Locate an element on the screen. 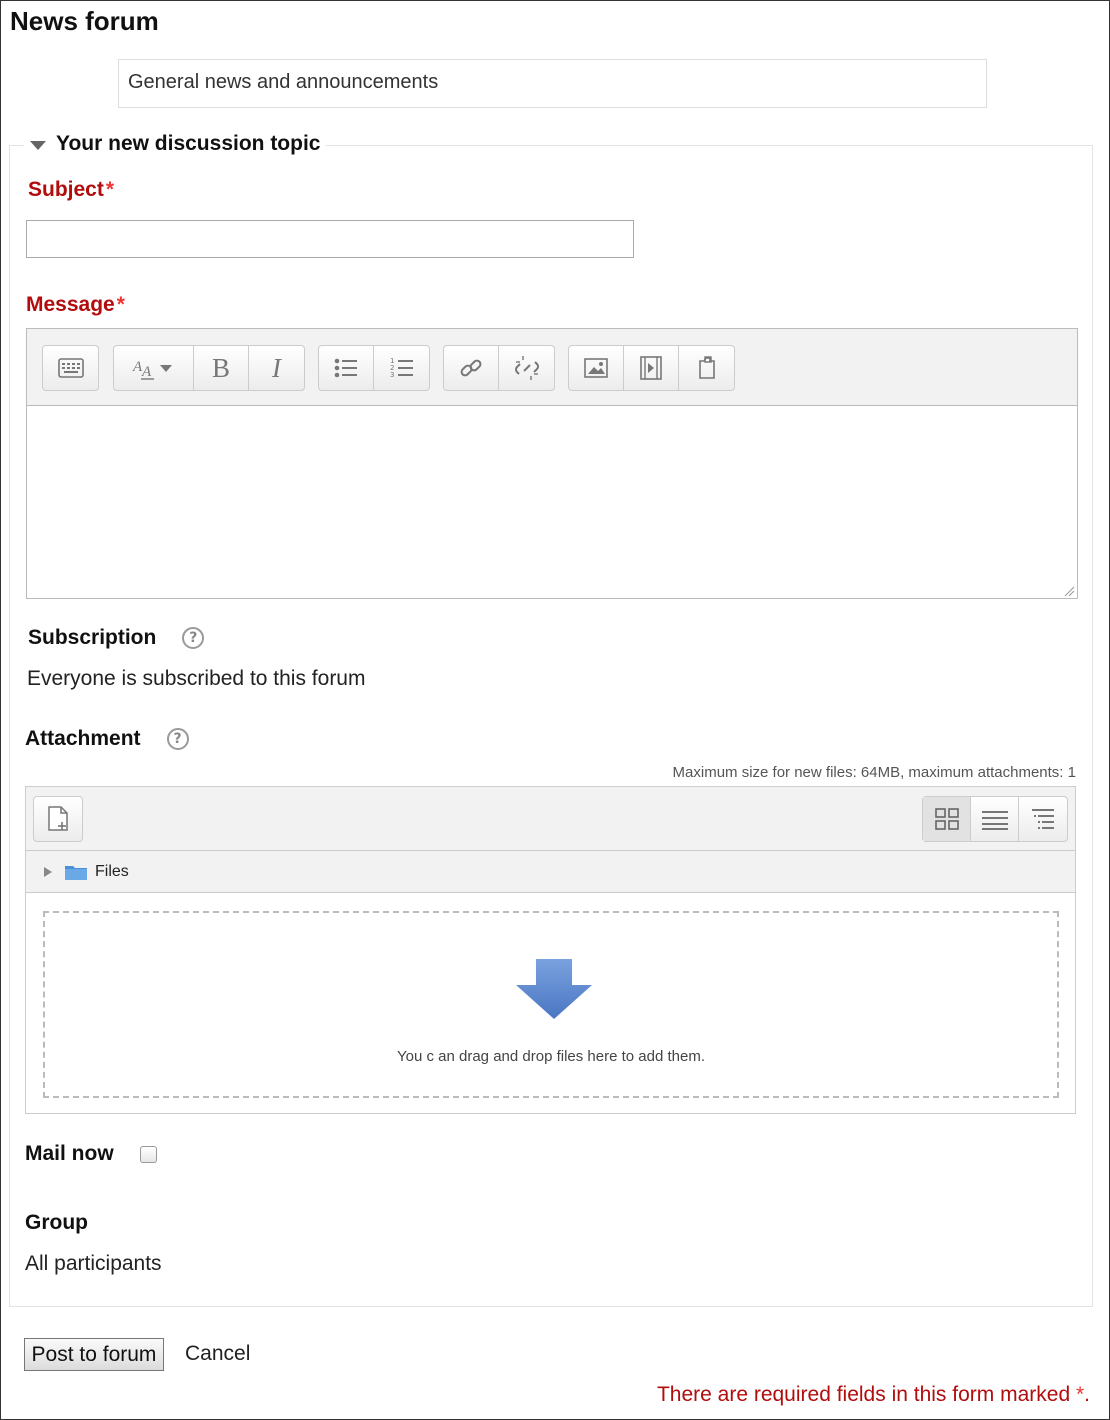  subject-label: Subject * is located at coordinates (71, 189).